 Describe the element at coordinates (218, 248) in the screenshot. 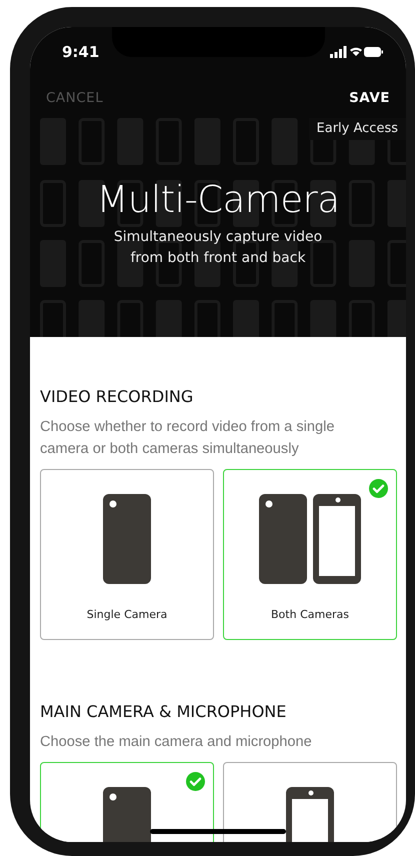

I see `hero-subtitle: Simultaneously capture video from both front and back` at that location.